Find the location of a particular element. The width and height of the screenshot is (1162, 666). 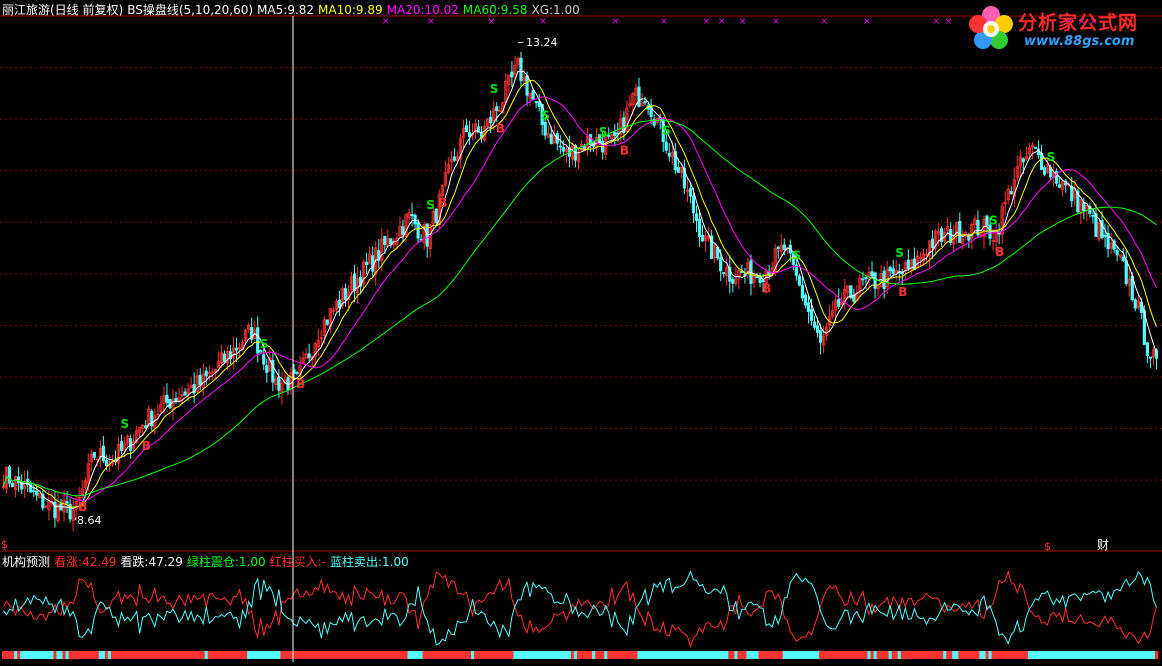

down-label: 看跌: is located at coordinates (134, 562).